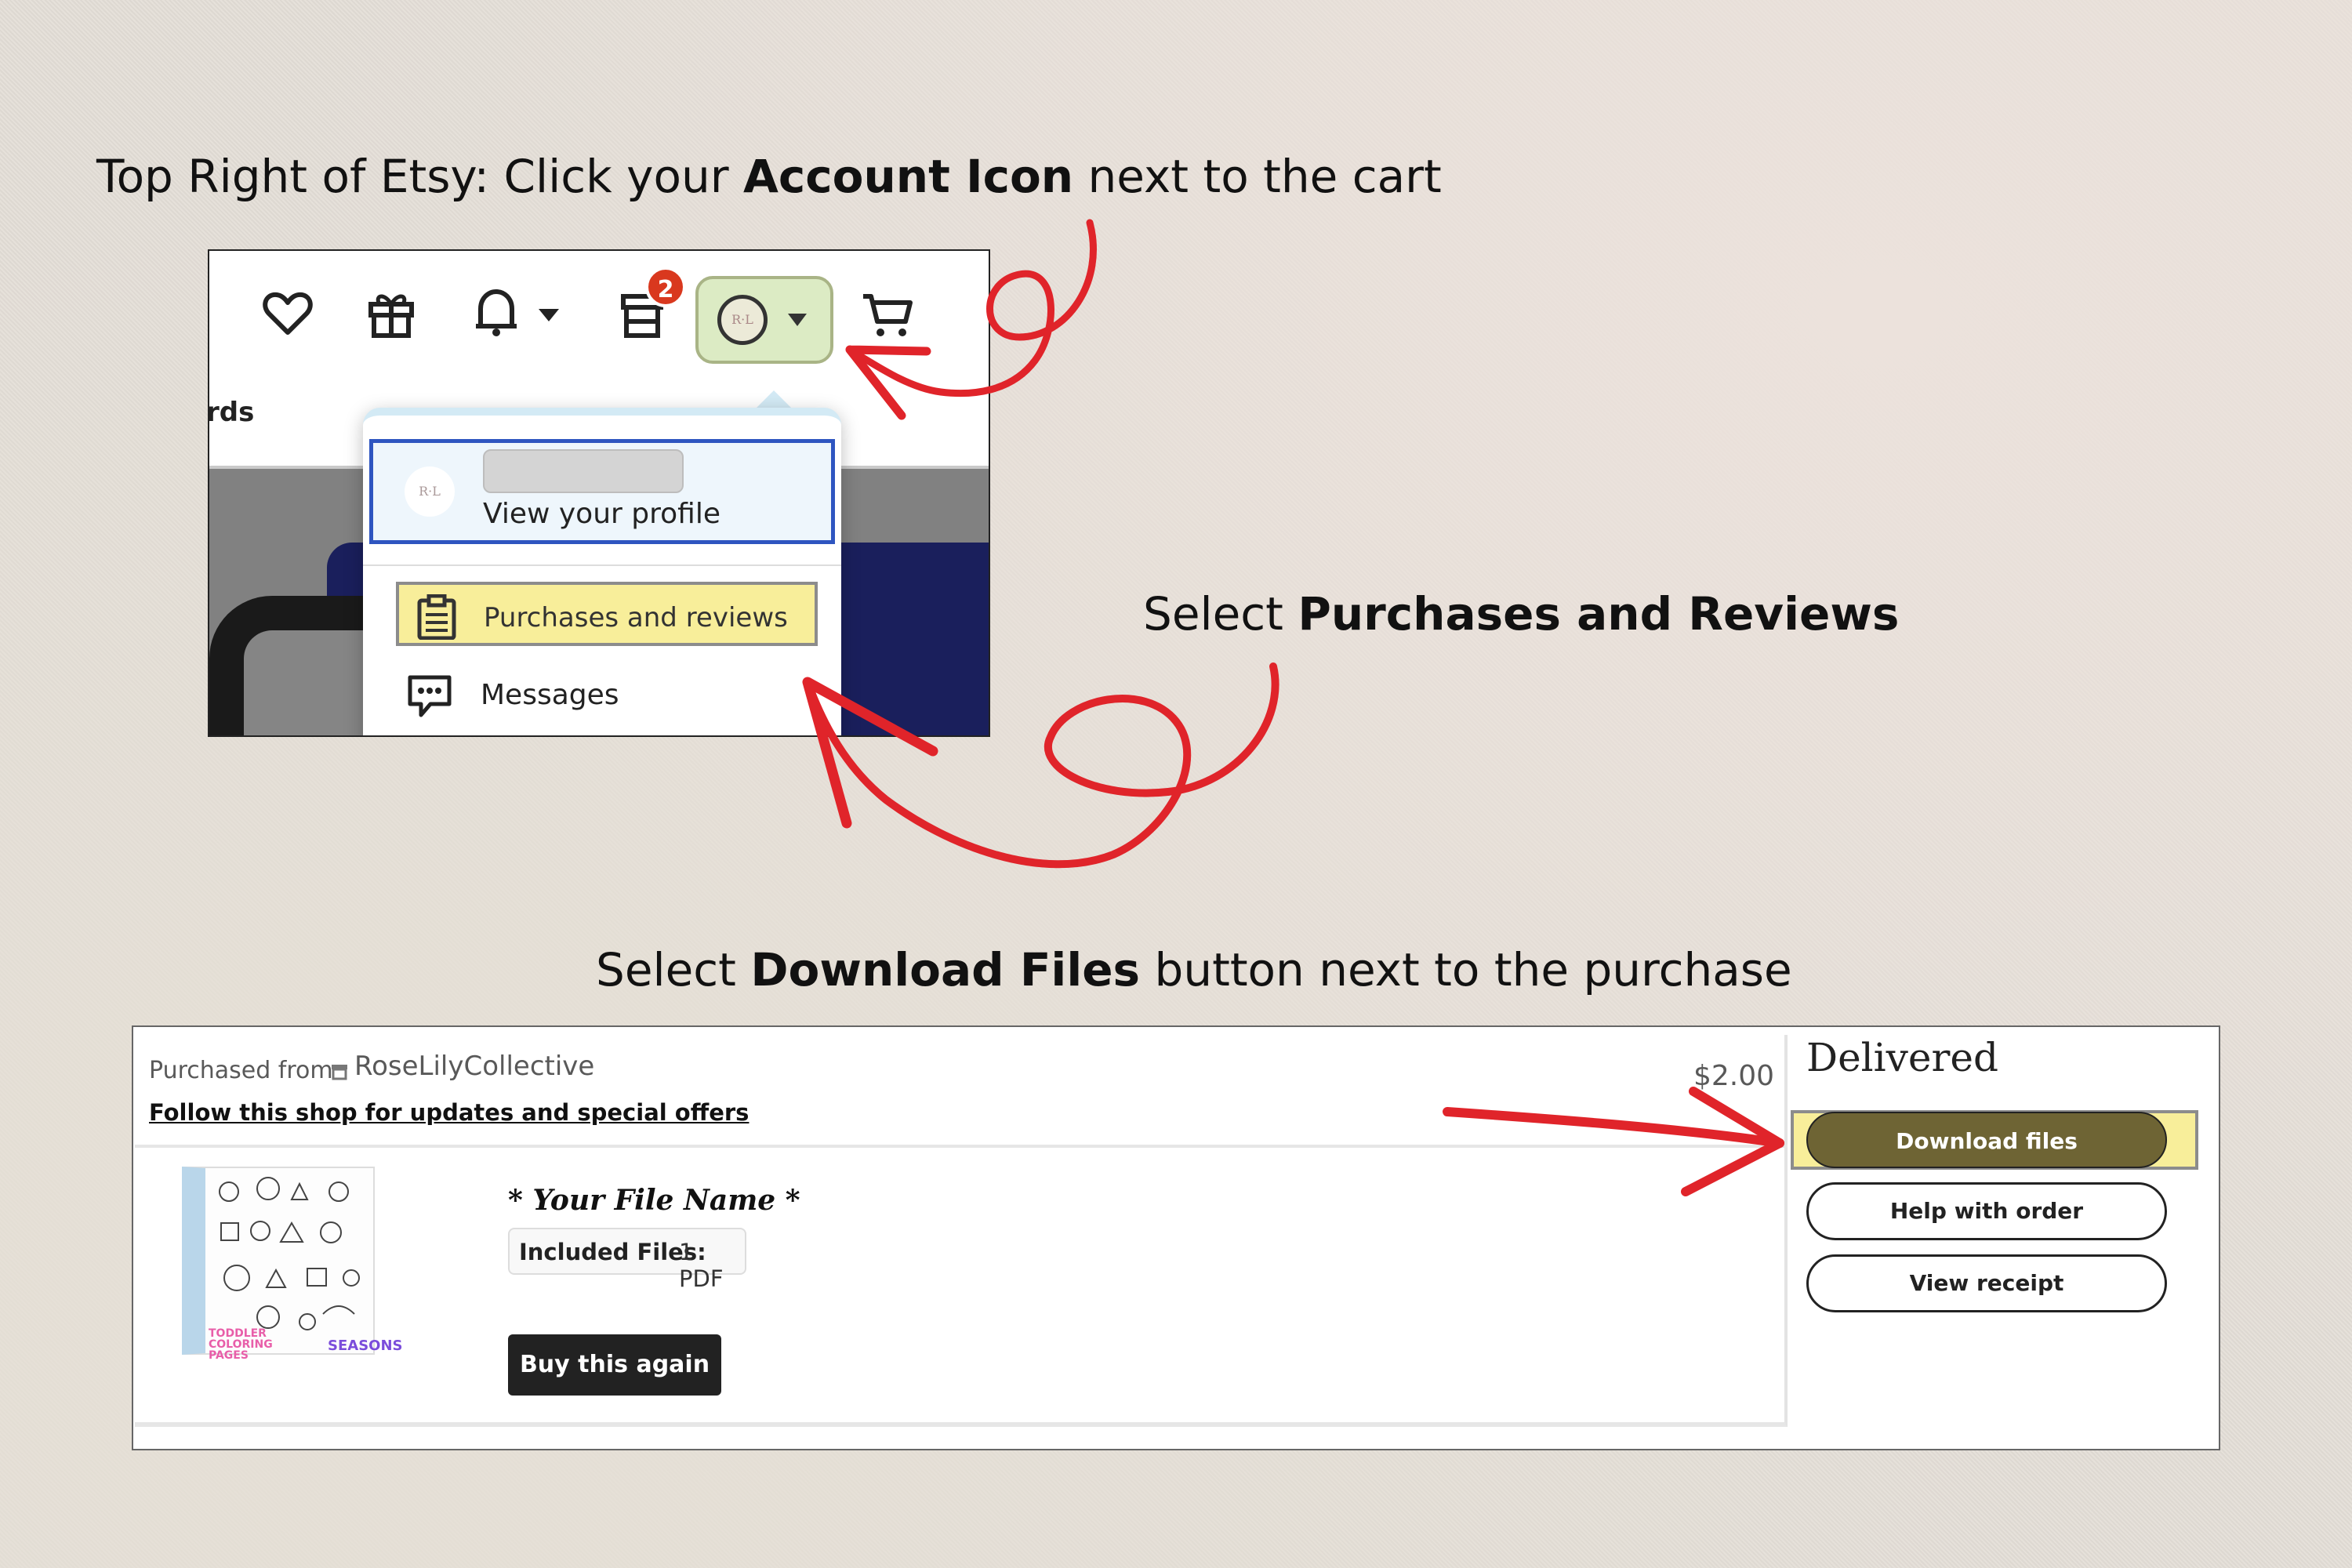 The image size is (2352, 1568). I want to click on instruction-step-2: Select Purchases and Reviews, so click(1521, 614).